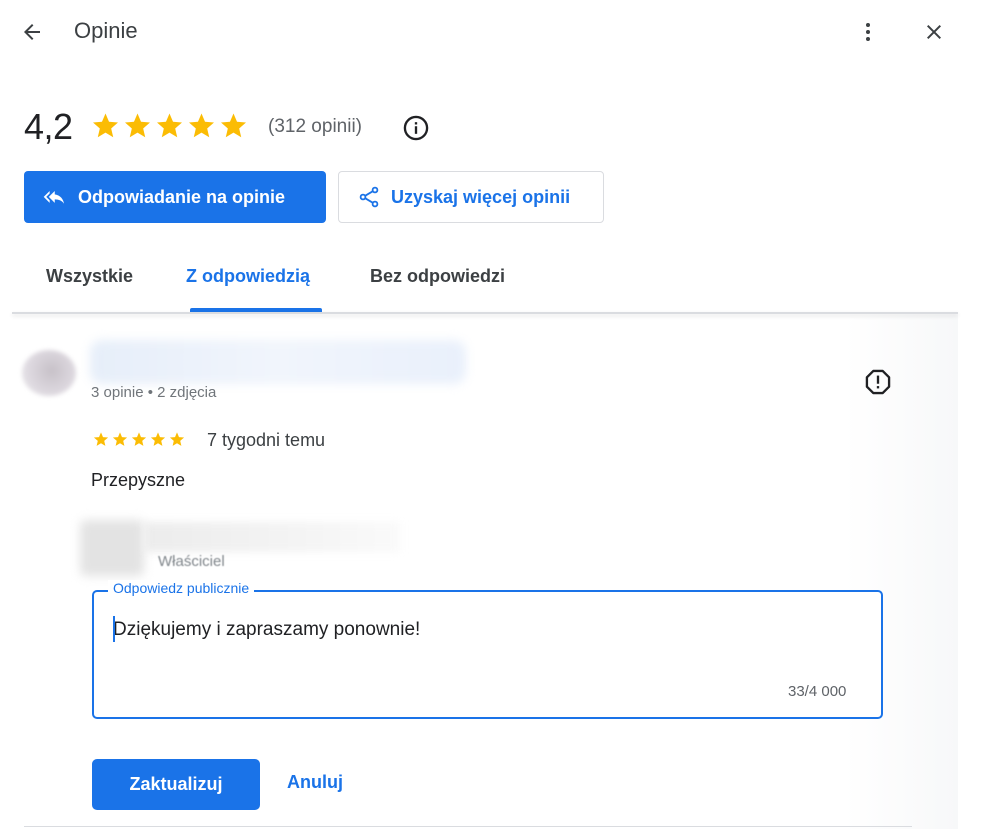 Image resolution: width=996 pixels, height=829 pixels. I want to click on more-vert-icon, so click(868, 32).